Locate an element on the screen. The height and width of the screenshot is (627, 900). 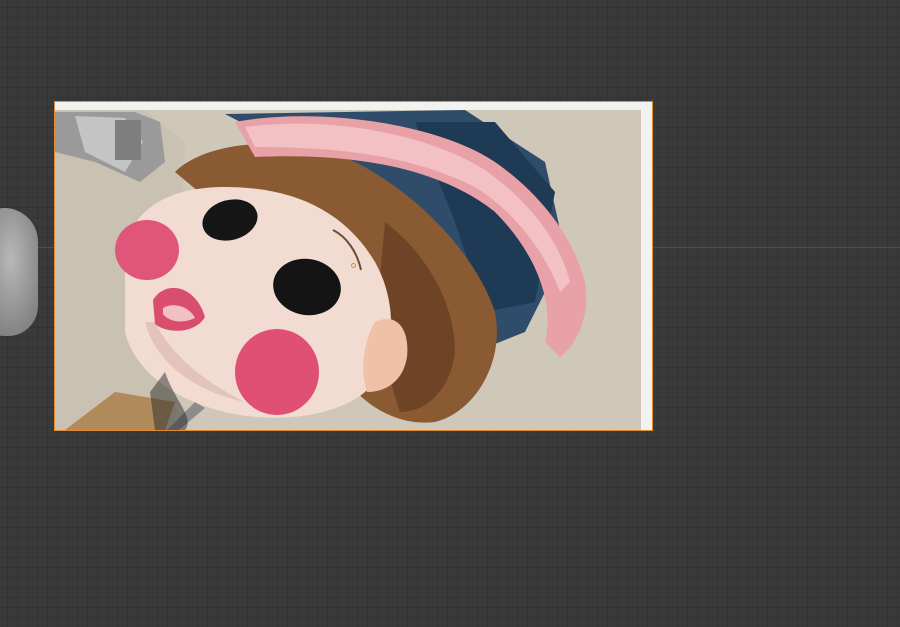
side-mesh-object is located at coordinates (19, 272).